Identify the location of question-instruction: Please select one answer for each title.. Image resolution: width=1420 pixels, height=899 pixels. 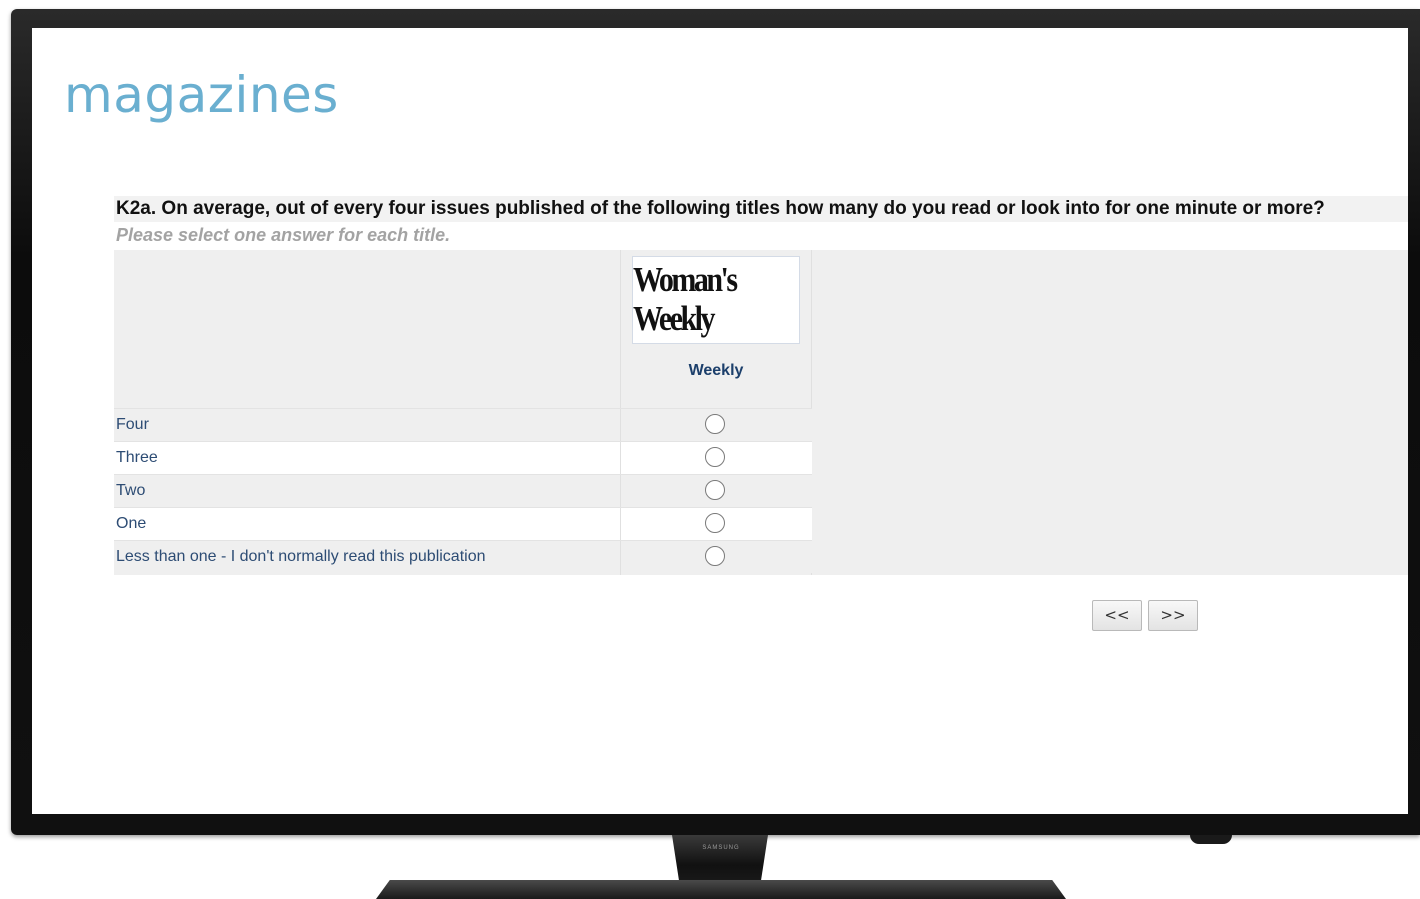
(283, 235).